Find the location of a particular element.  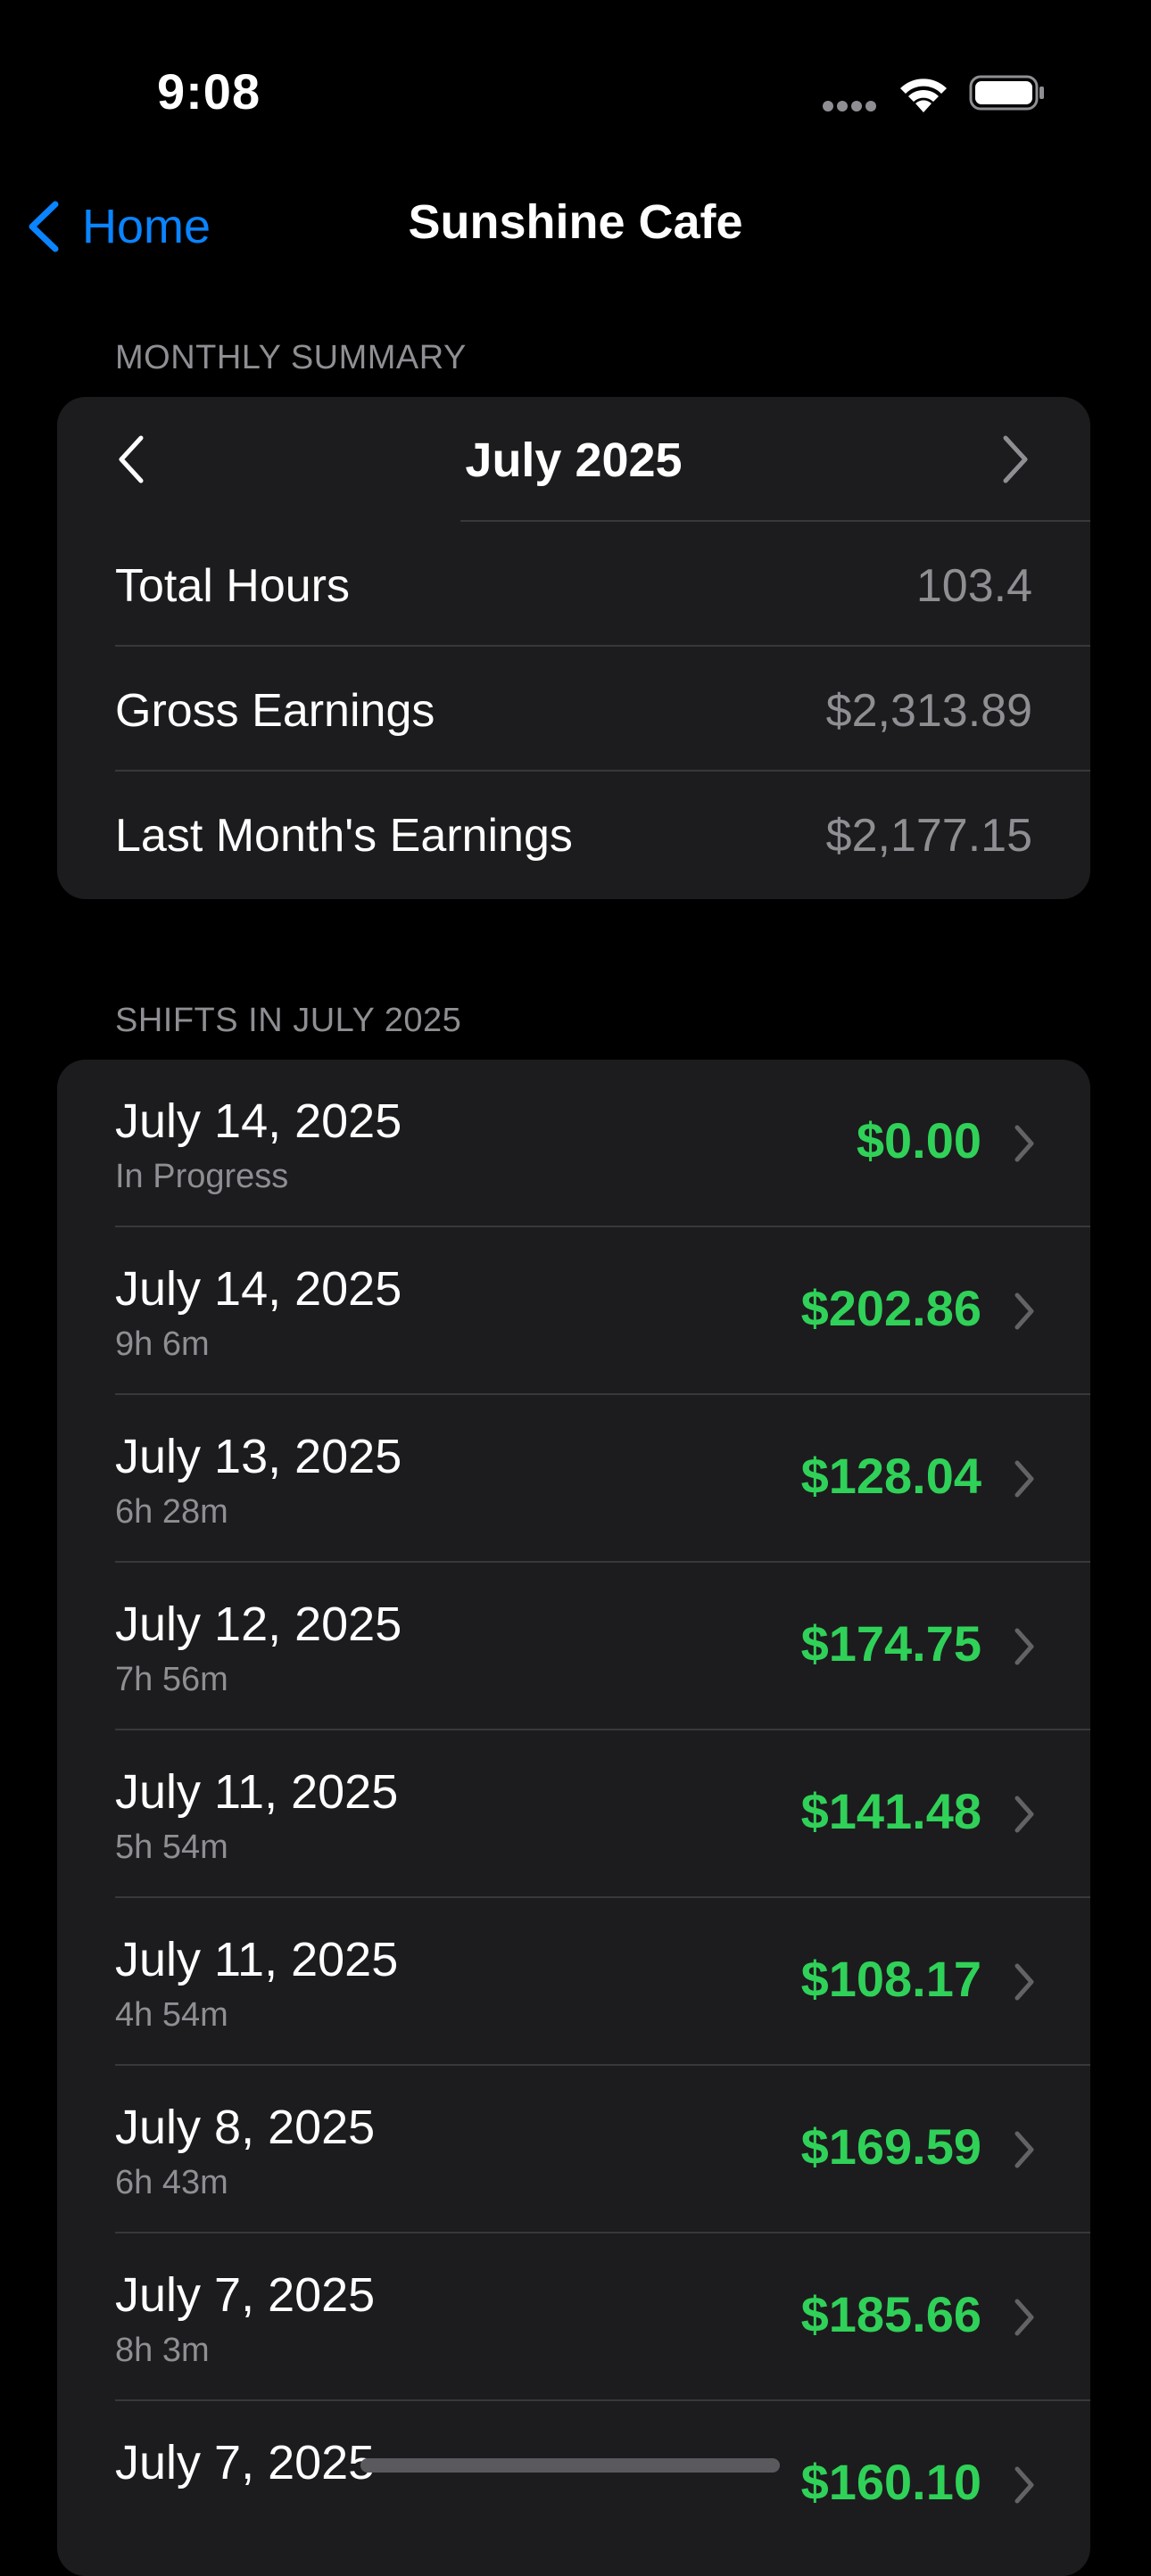

summary-label: Last Month's Earnings is located at coordinates (344, 836).